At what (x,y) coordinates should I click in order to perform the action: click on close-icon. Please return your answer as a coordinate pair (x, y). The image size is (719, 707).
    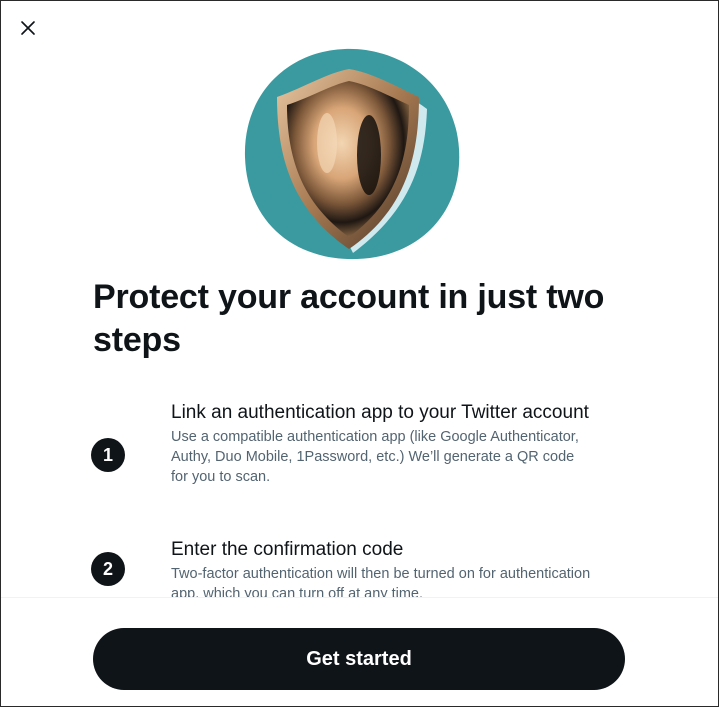
    Looking at the image, I should click on (28, 28).